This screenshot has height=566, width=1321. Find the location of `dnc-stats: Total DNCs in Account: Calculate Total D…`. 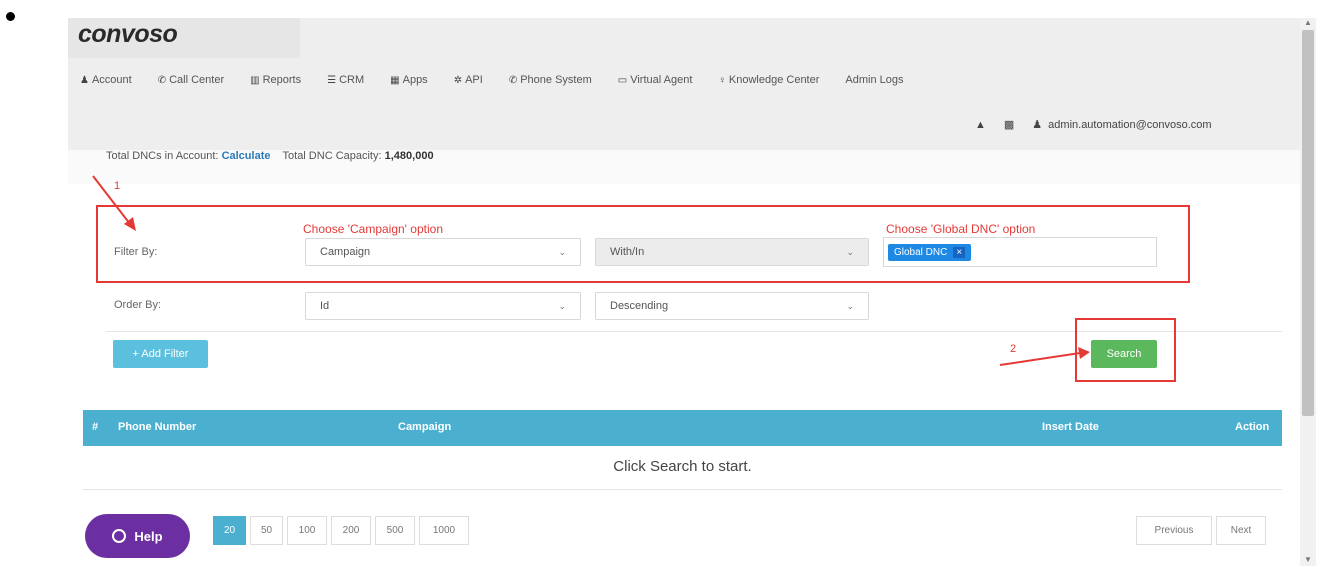

dnc-stats: Total DNCs in Account: Calculate Total D… is located at coordinates (270, 156).